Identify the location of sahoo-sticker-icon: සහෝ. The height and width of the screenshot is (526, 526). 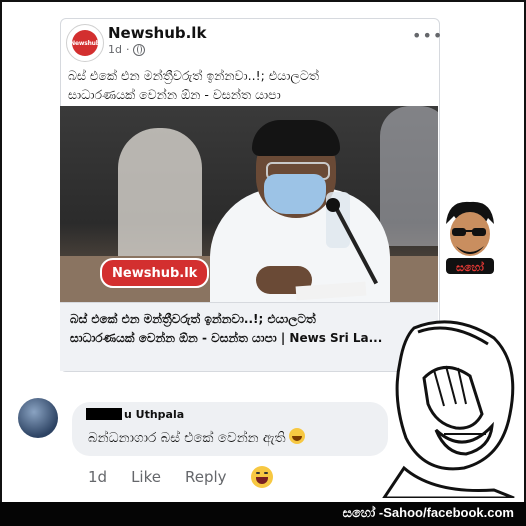
(470, 237).